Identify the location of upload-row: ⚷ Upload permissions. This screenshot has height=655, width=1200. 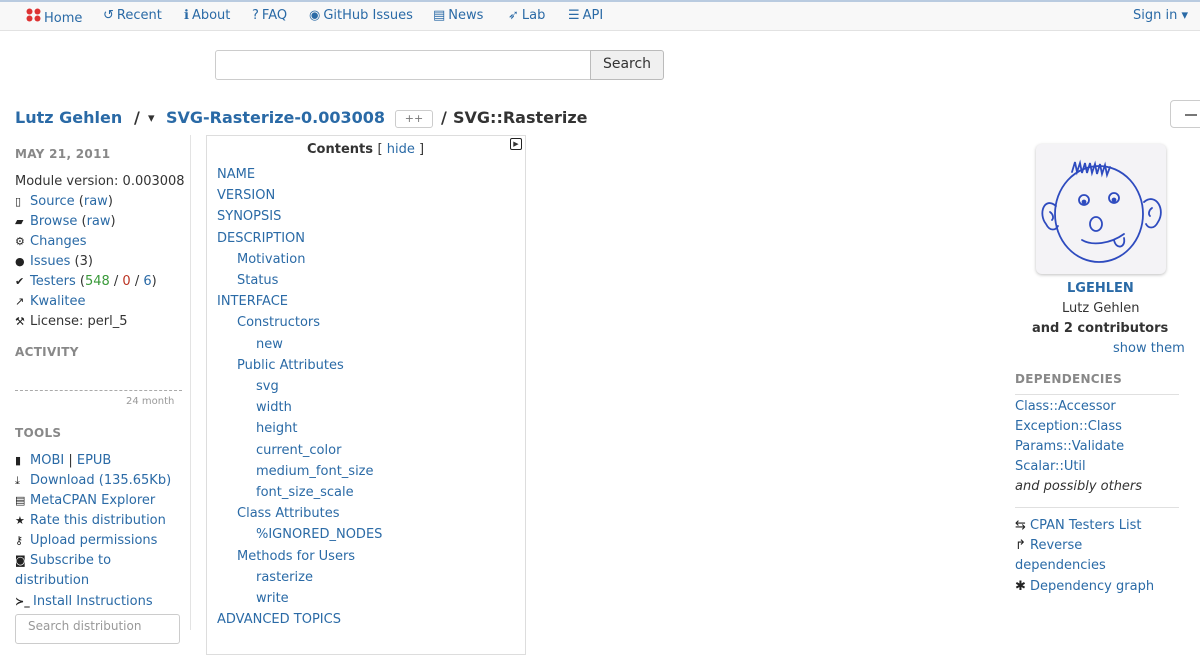
(86, 540).